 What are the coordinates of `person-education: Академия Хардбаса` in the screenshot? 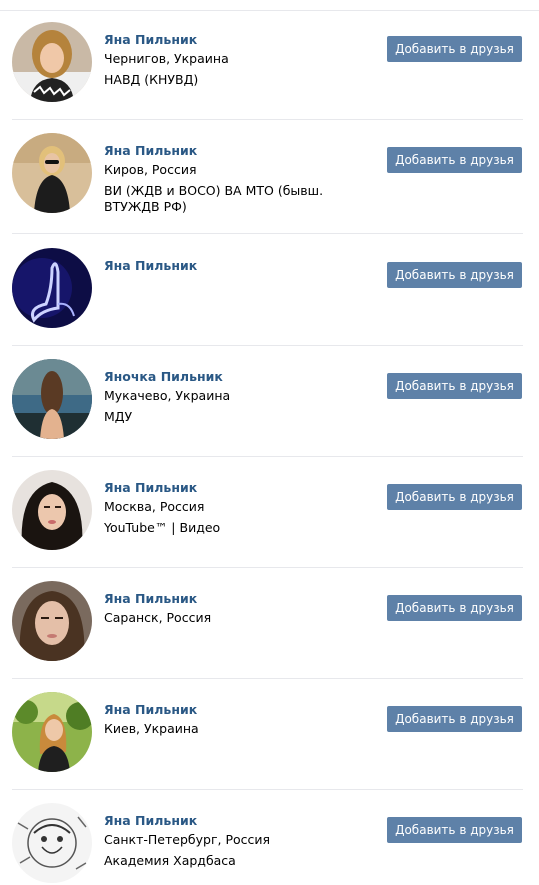 It's located at (170, 860).